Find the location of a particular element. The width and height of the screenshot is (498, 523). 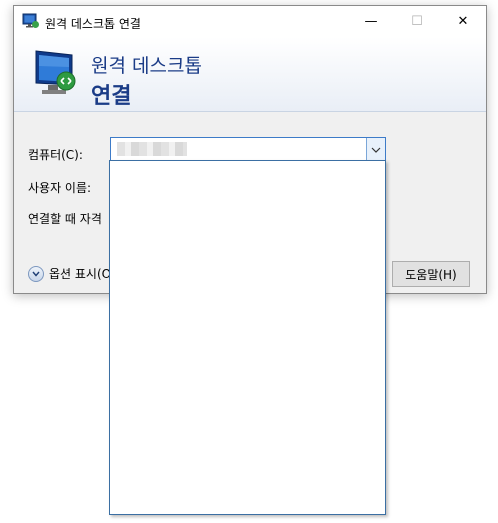

header-banner: 원격 데스크톱 연결 is located at coordinates (250, 74).